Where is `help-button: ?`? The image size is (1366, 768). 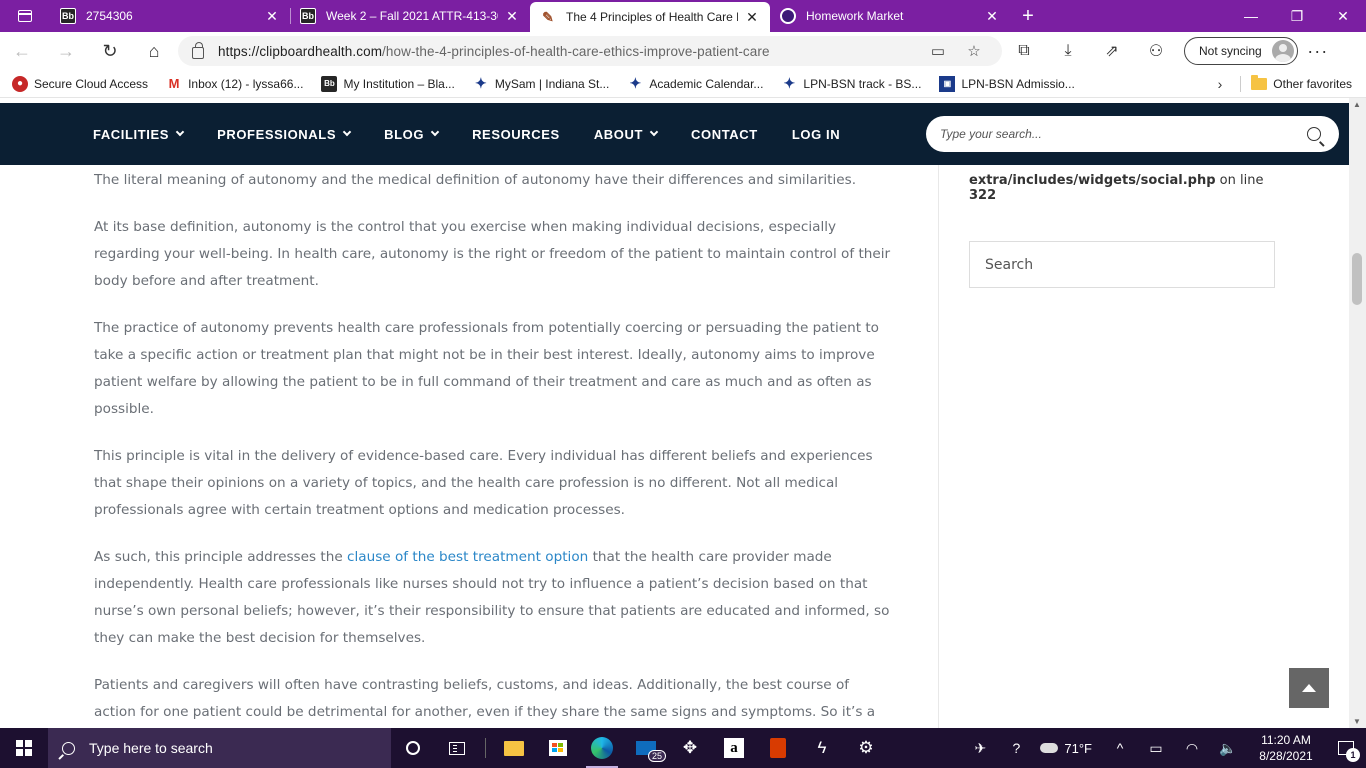
help-button: ? is located at coordinates (1016, 748).